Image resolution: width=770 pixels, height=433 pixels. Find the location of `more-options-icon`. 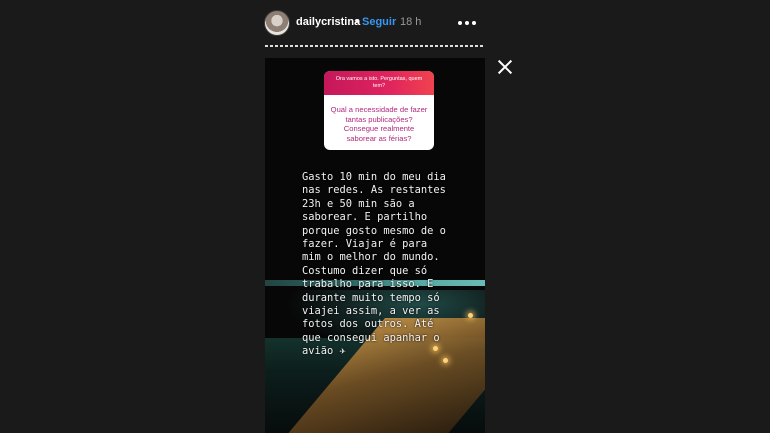

more-options-icon is located at coordinates (468, 22).